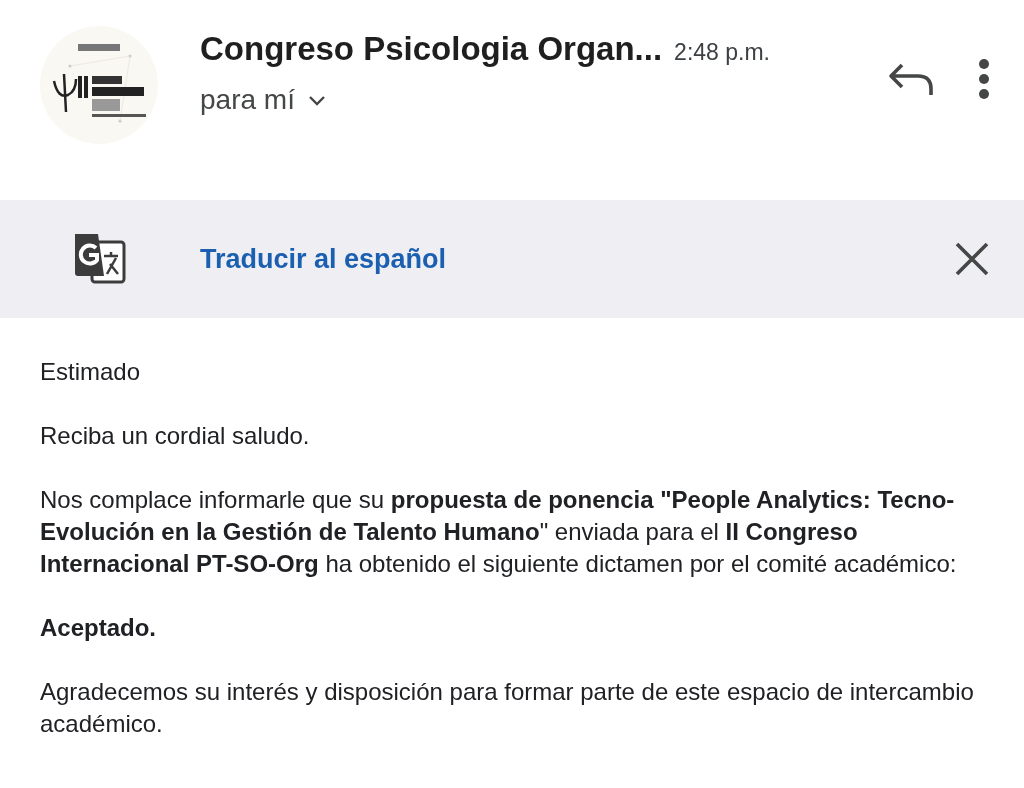 Image resolution: width=1024 pixels, height=788 pixels. Describe the element at coordinates (911, 79) in the screenshot. I see `reply-icon` at that location.